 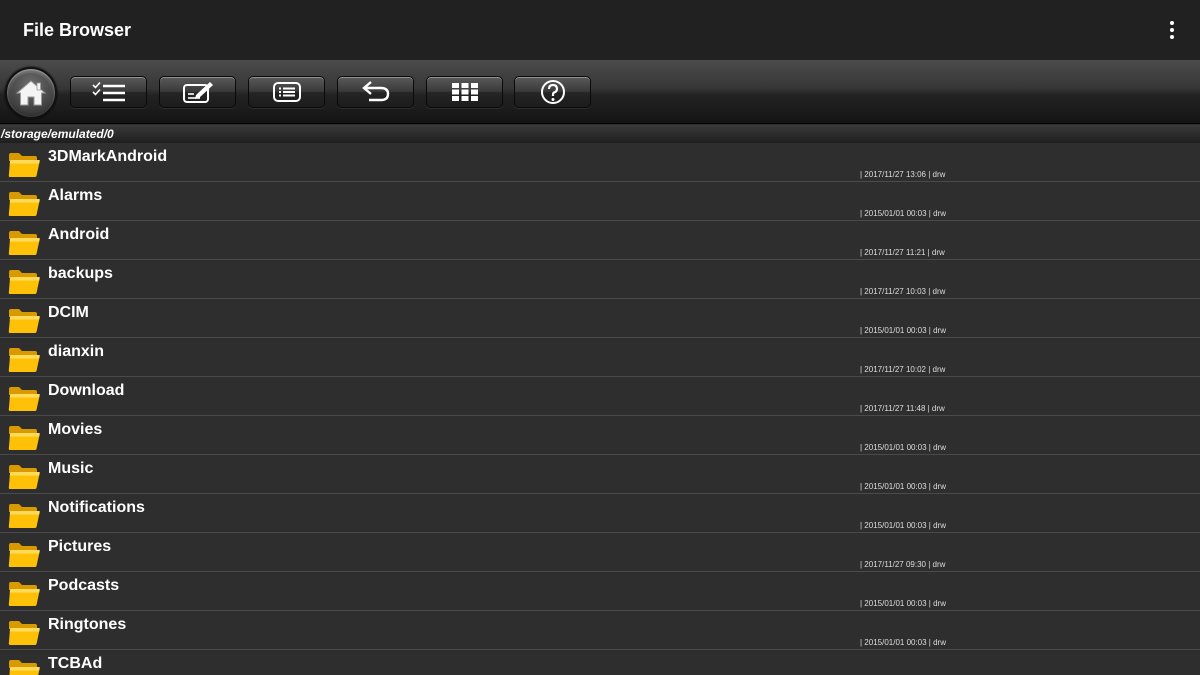 What do you see at coordinates (79, 234) in the screenshot?
I see `file-name: Android` at bounding box center [79, 234].